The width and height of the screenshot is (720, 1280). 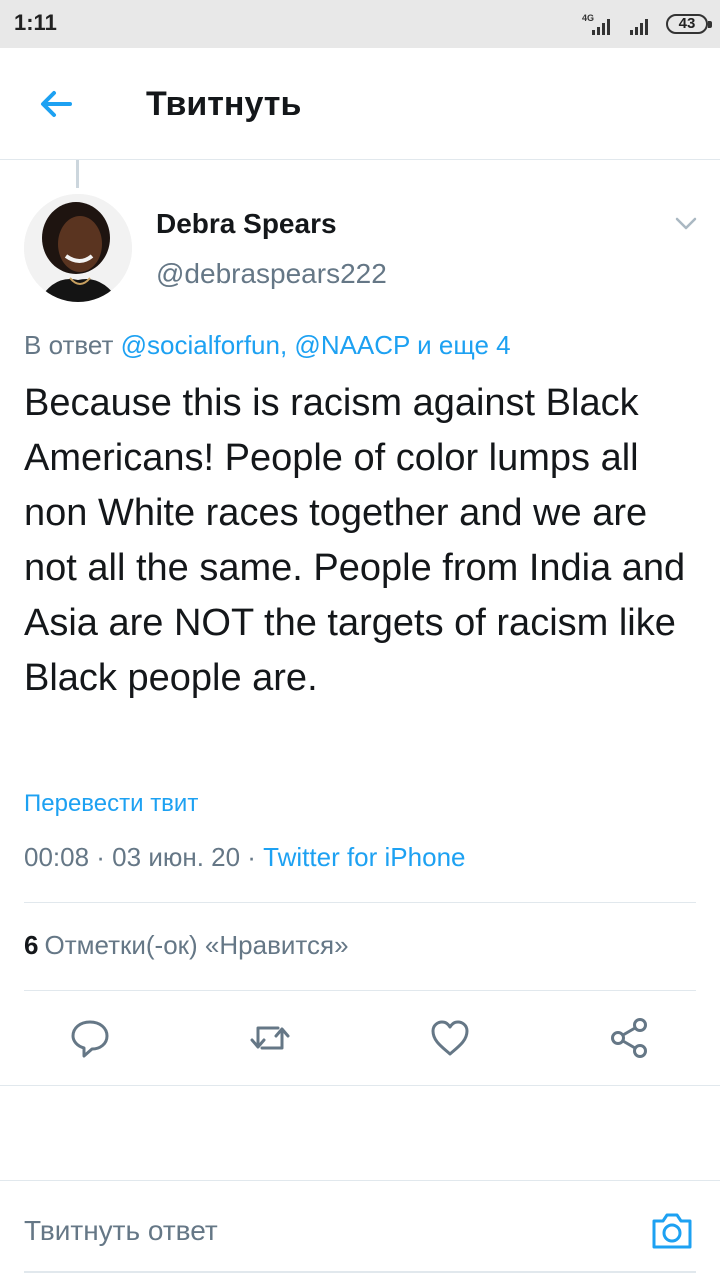 I want to click on reply-prefix: В ответ, so click(x=69, y=345).